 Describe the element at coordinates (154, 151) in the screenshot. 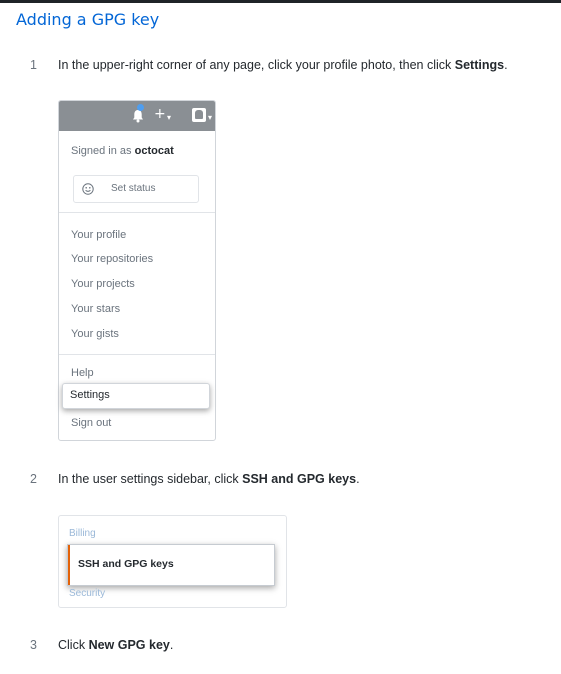

I see `username: octocat` at that location.